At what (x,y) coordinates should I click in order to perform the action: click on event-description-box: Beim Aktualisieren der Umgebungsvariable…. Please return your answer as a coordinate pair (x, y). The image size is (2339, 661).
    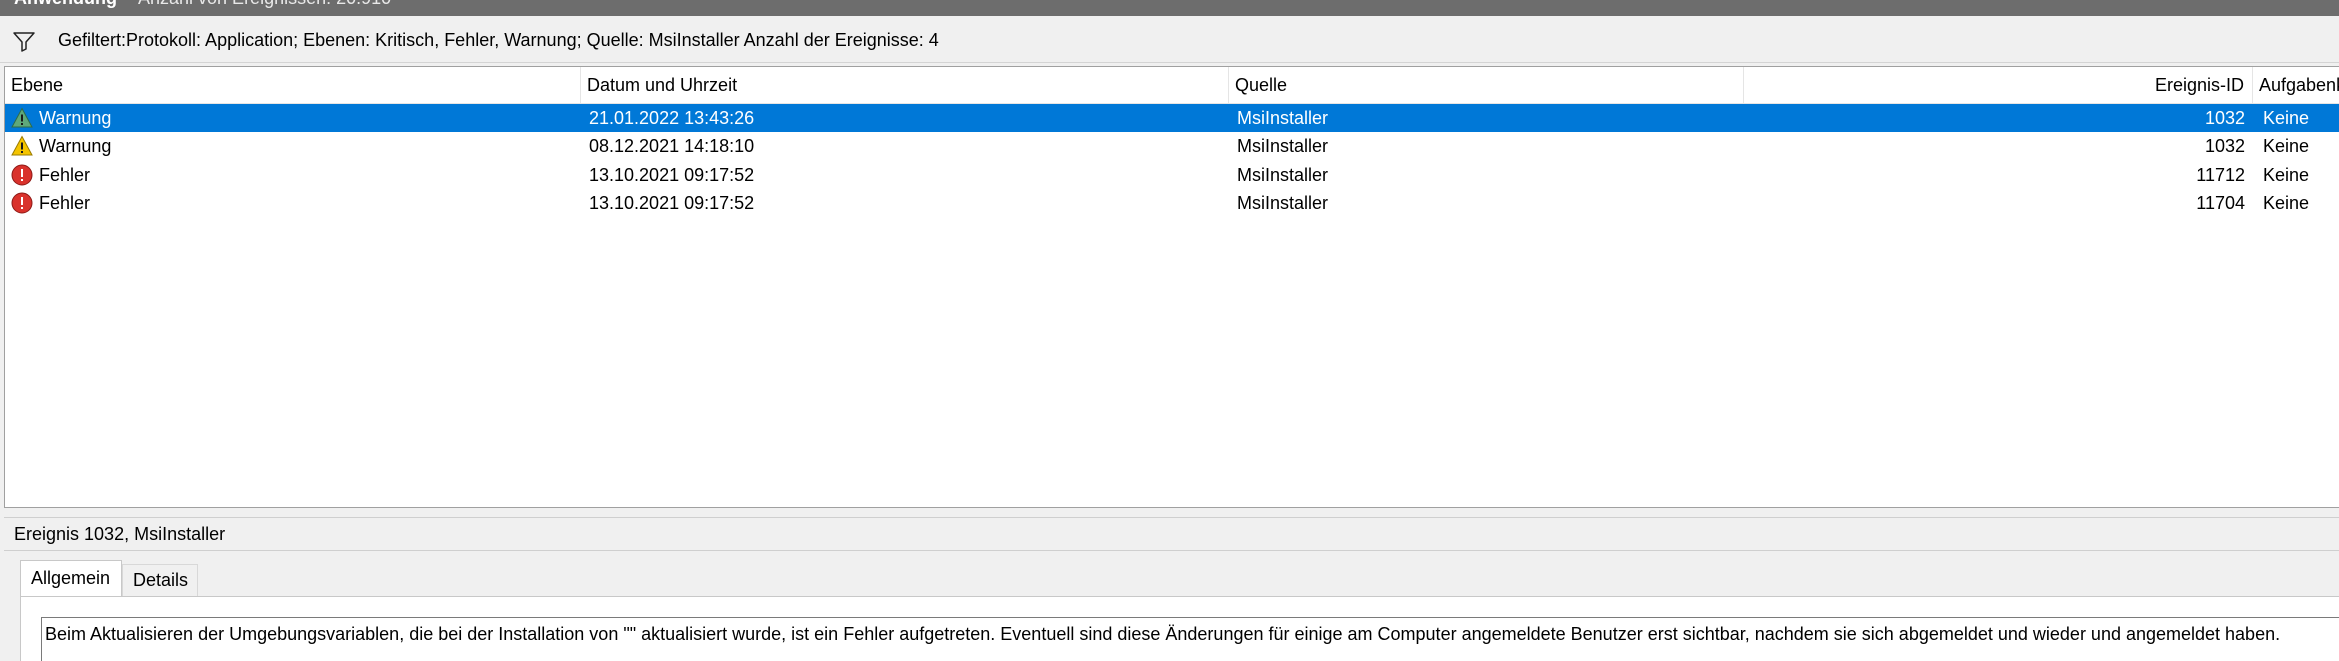
    Looking at the image, I should click on (1190, 639).